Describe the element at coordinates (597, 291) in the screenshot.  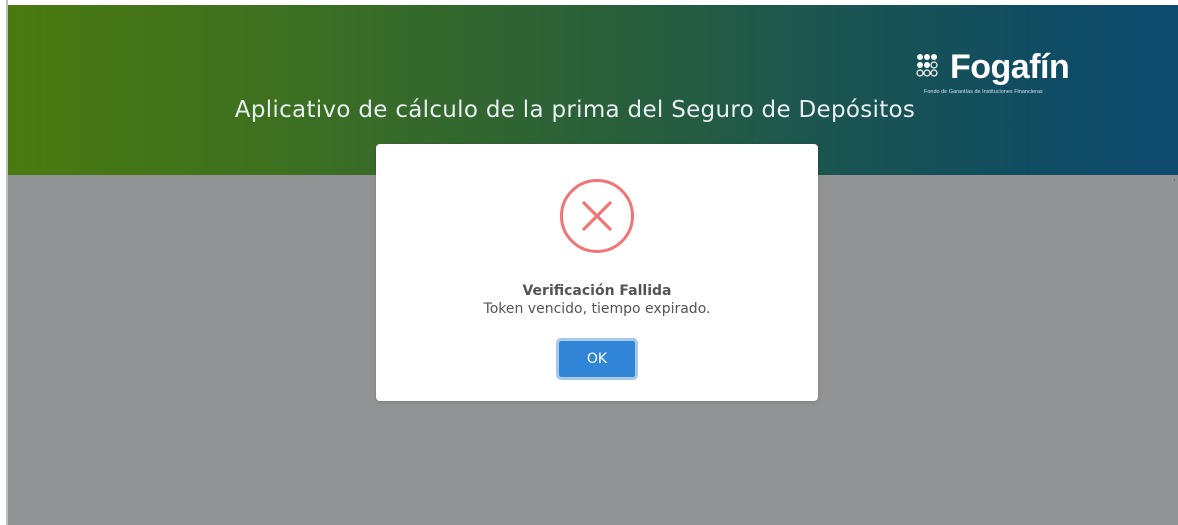
I see `dialog-title: Verificación Fallida` at that location.